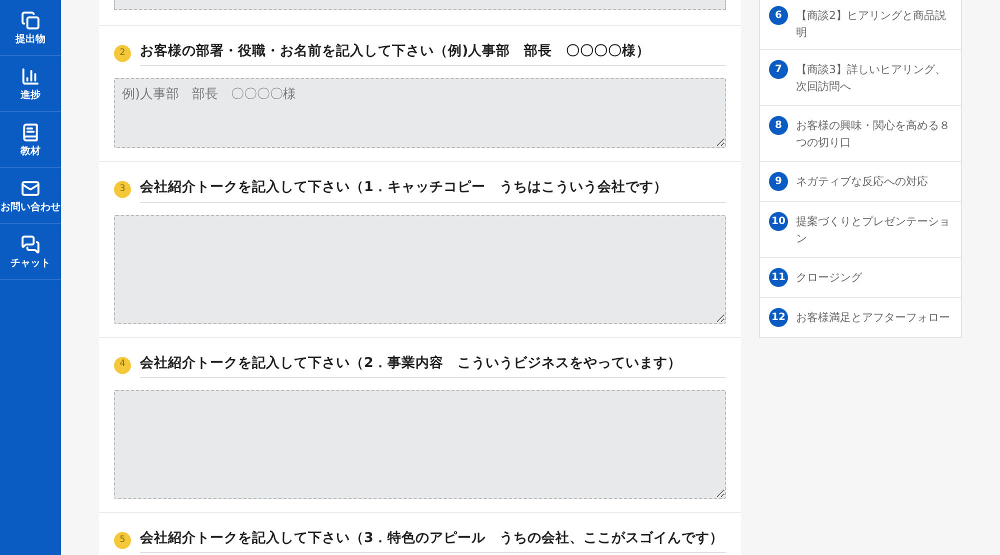 The image size is (1000, 555). I want to click on chapter-item: 10 提案づくりとプレゼンテーション, so click(860, 230).